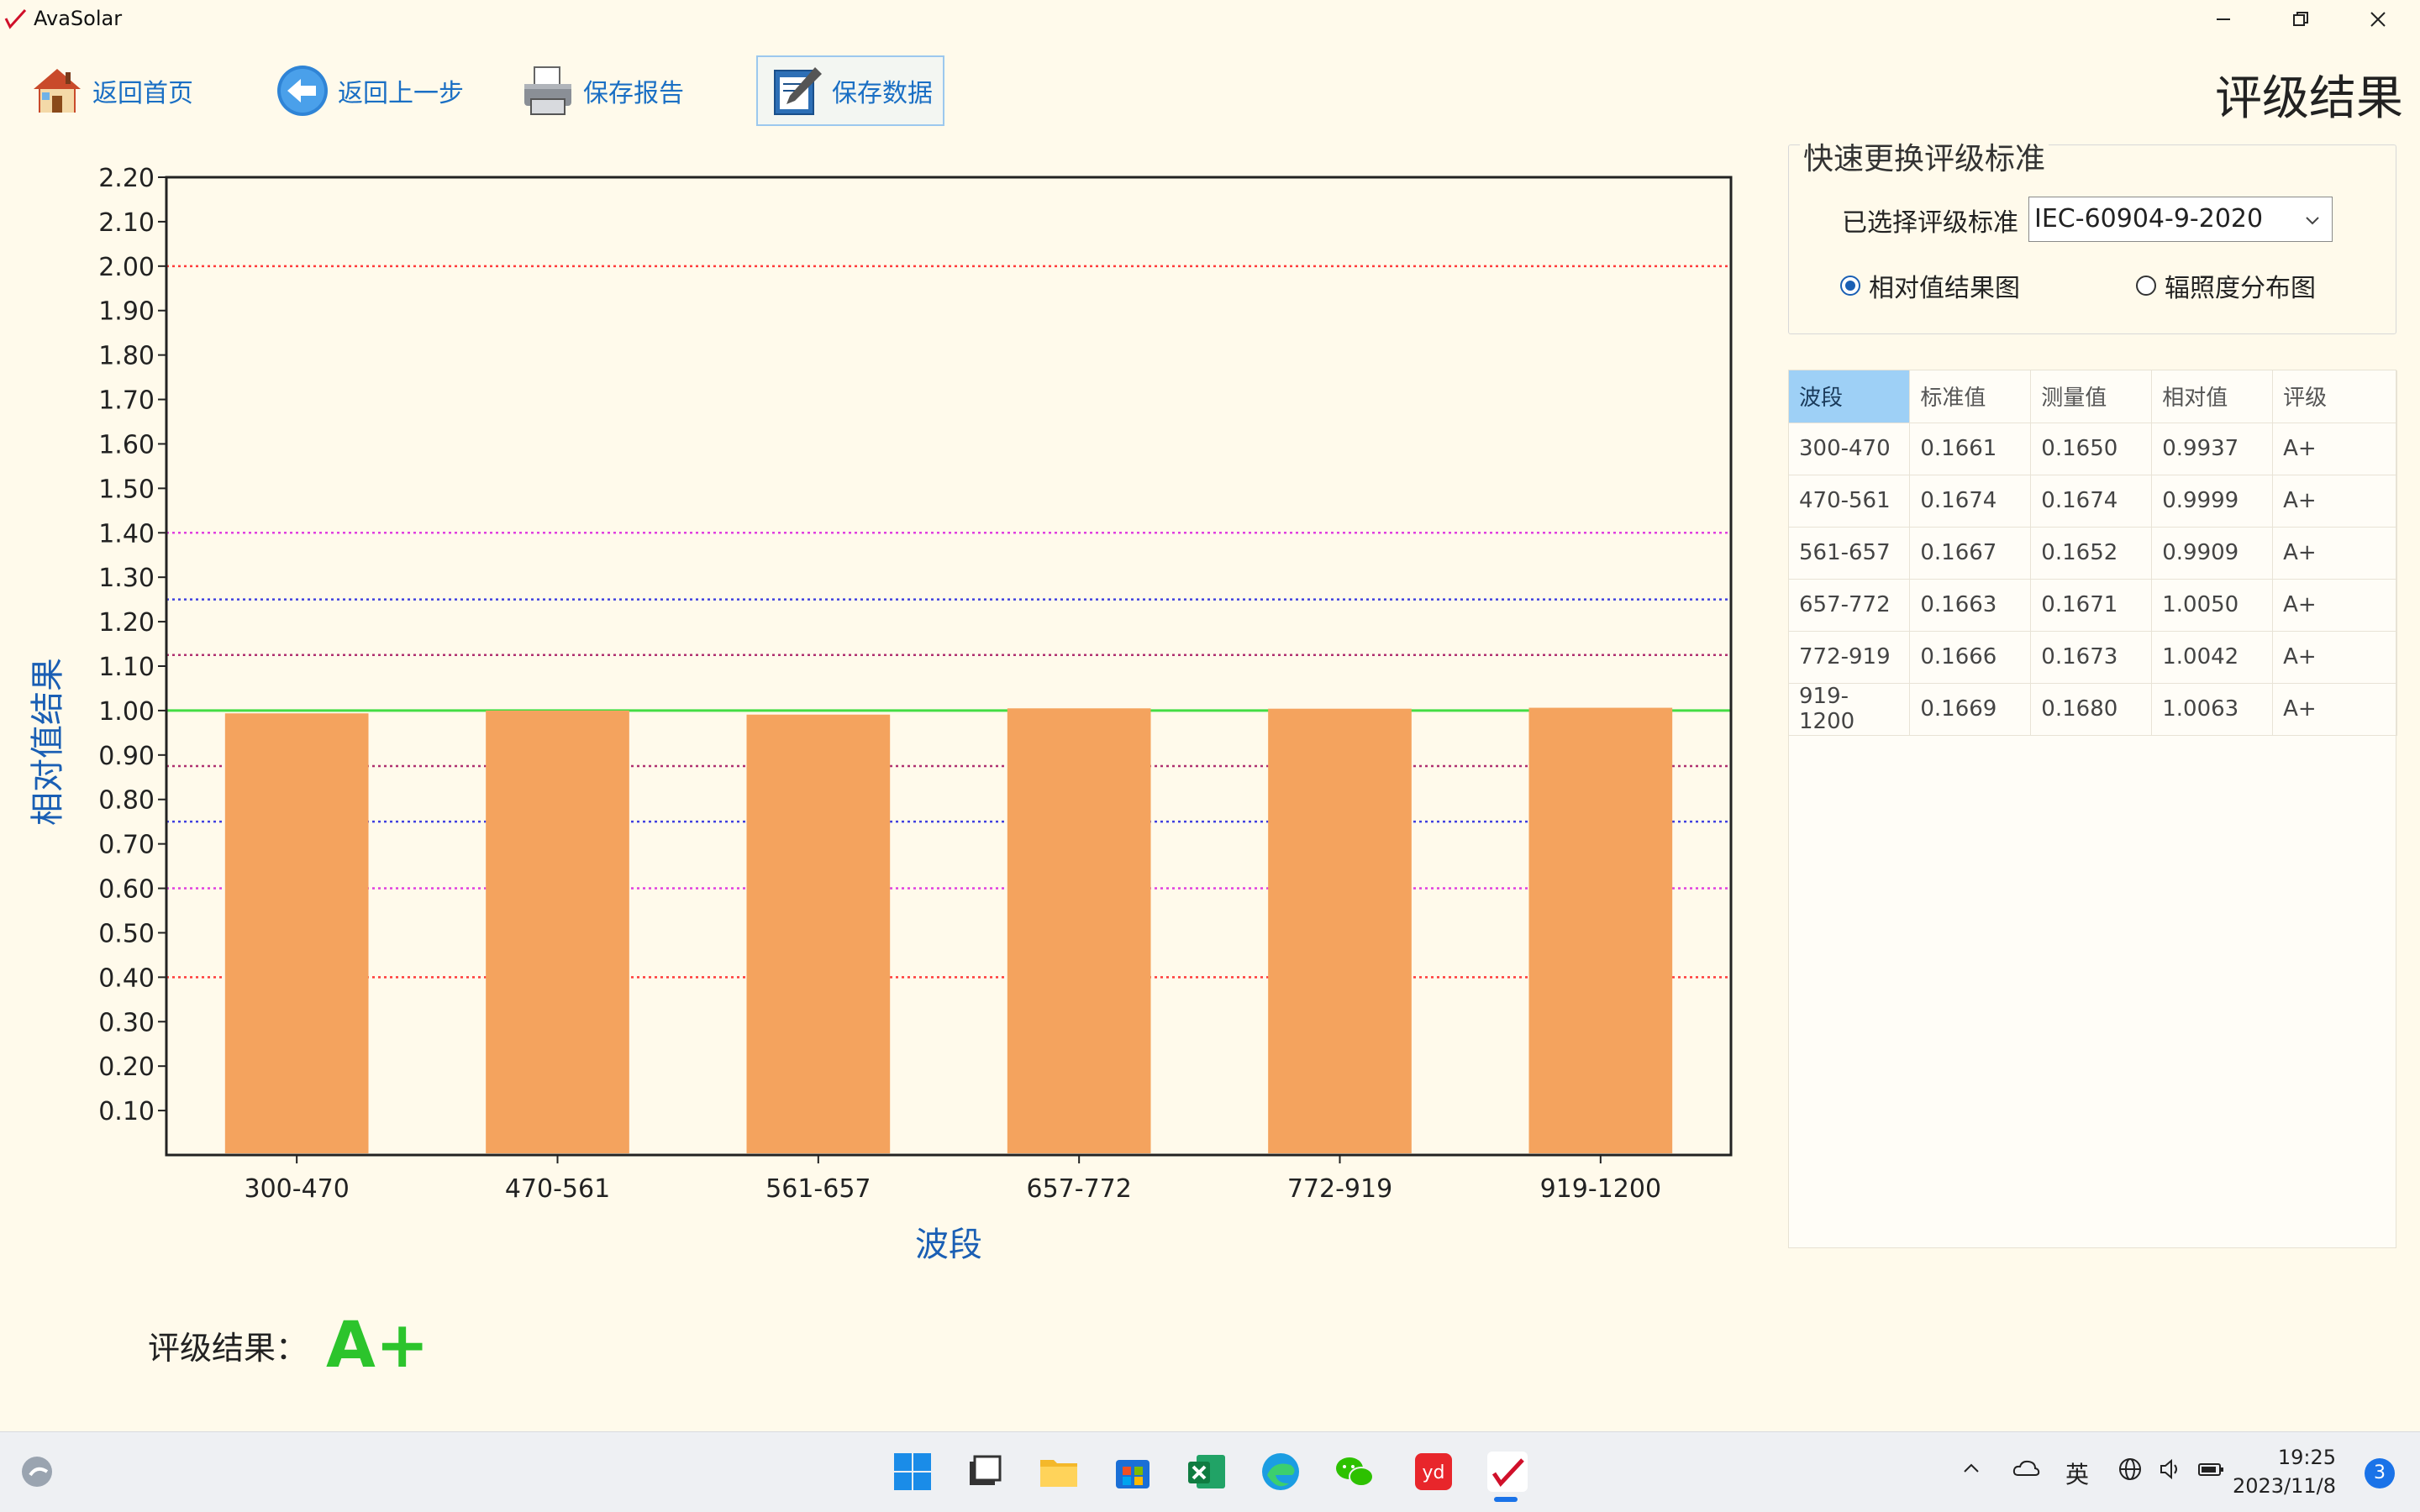 The height and width of the screenshot is (1512, 2420). What do you see at coordinates (127, 933) in the screenshot?
I see `y-tick-label: 0.50` at bounding box center [127, 933].